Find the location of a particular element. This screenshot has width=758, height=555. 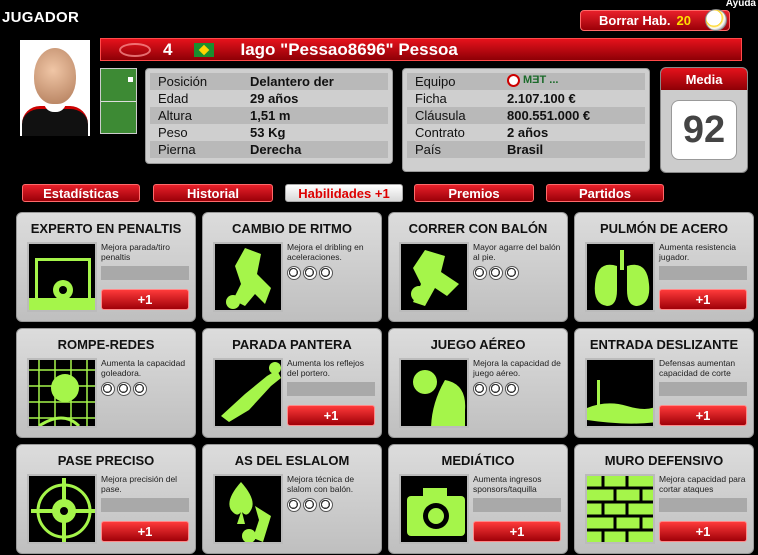

camera-icon is located at coordinates (434, 509).